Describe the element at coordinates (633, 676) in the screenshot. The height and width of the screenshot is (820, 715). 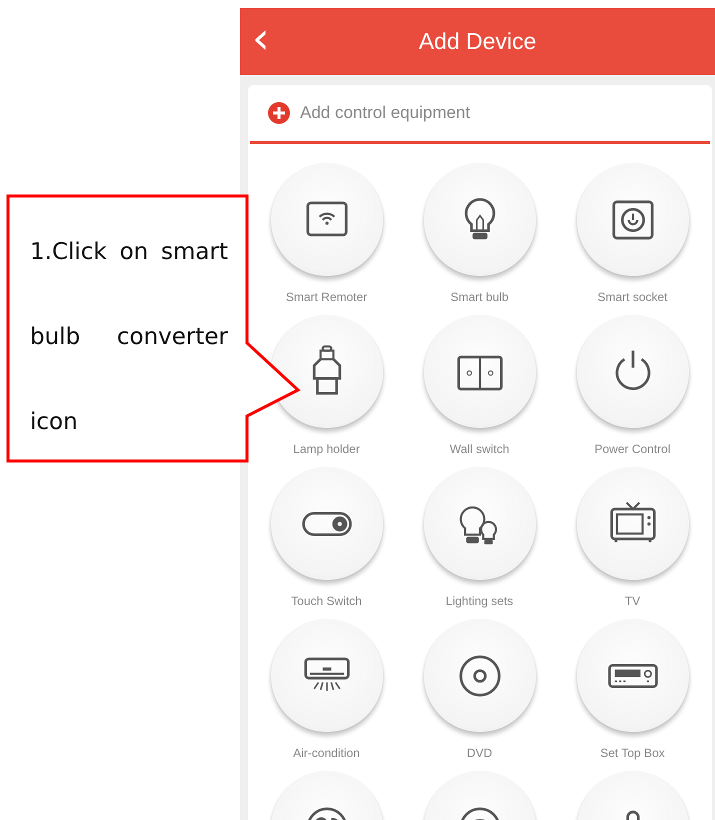
I see `set-top-box-icon` at that location.